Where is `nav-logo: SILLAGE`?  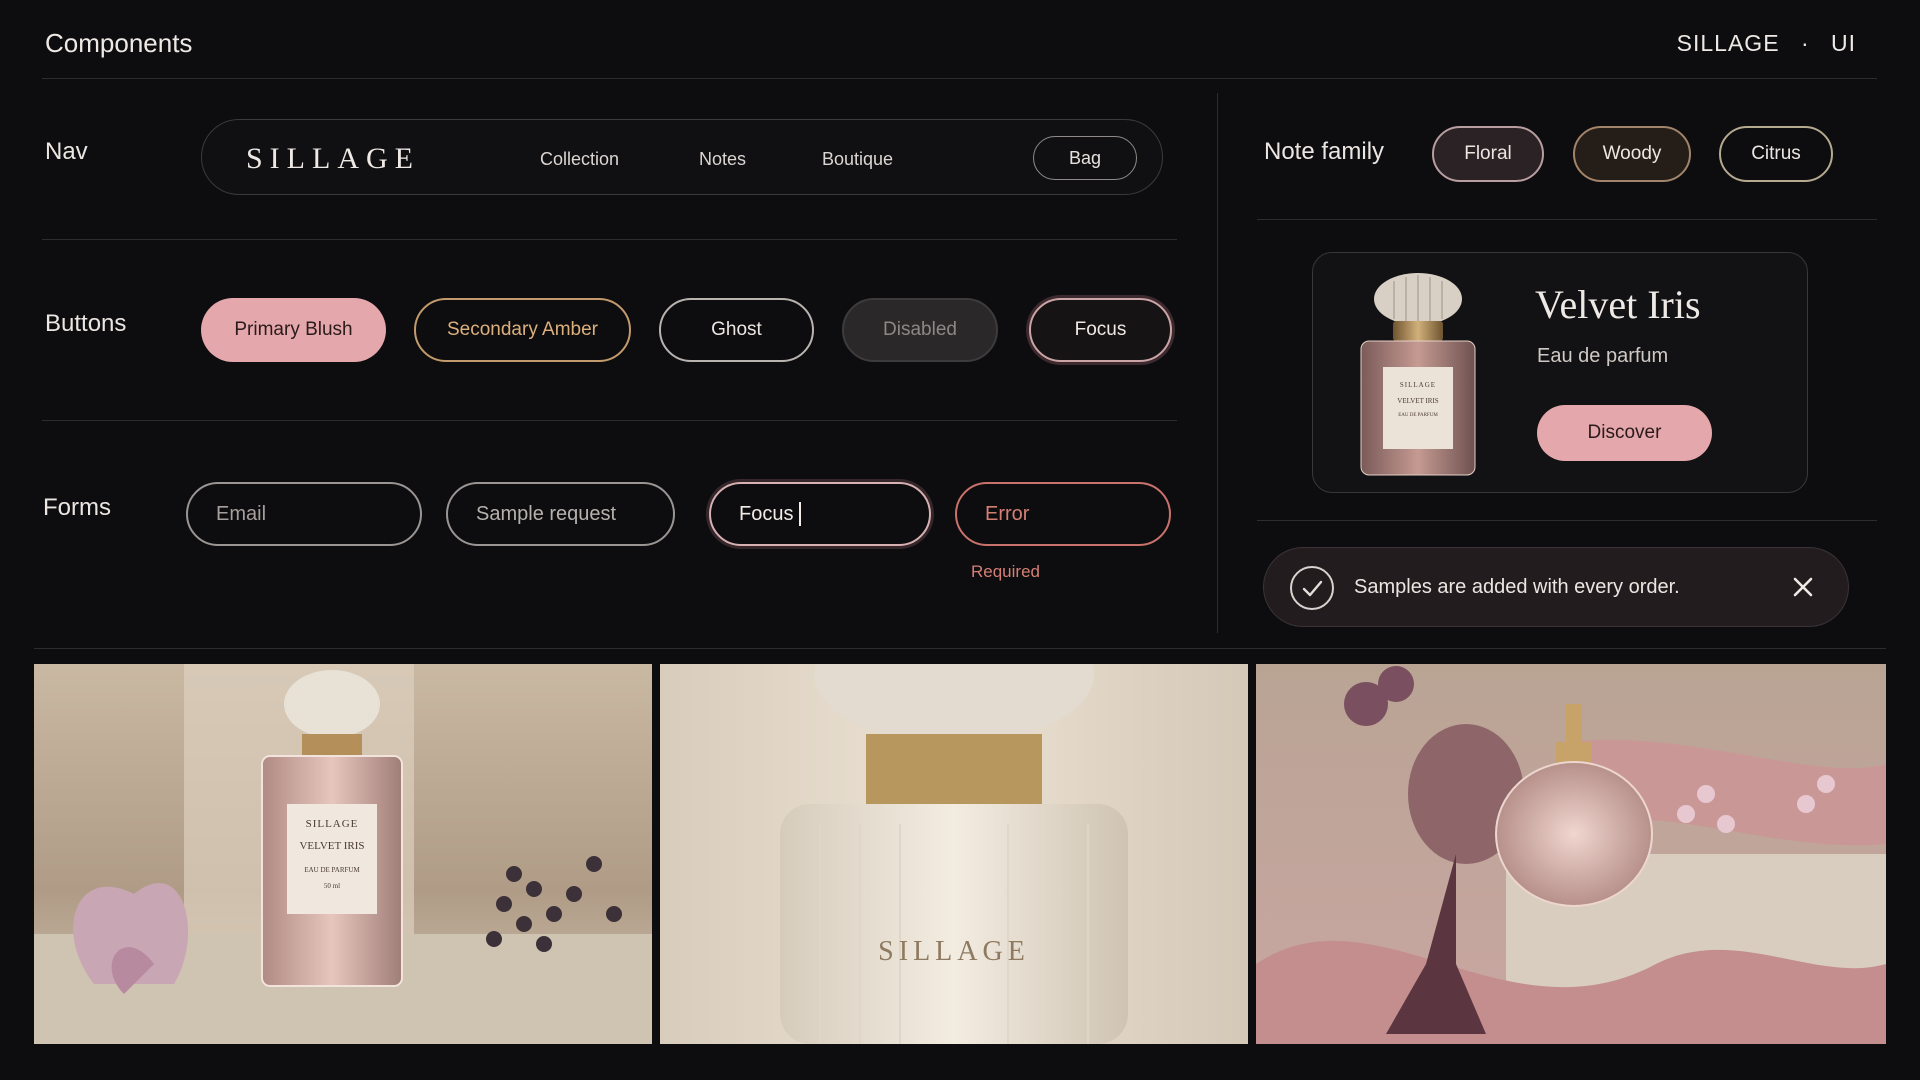
nav-logo: SILLAGE is located at coordinates (333, 159).